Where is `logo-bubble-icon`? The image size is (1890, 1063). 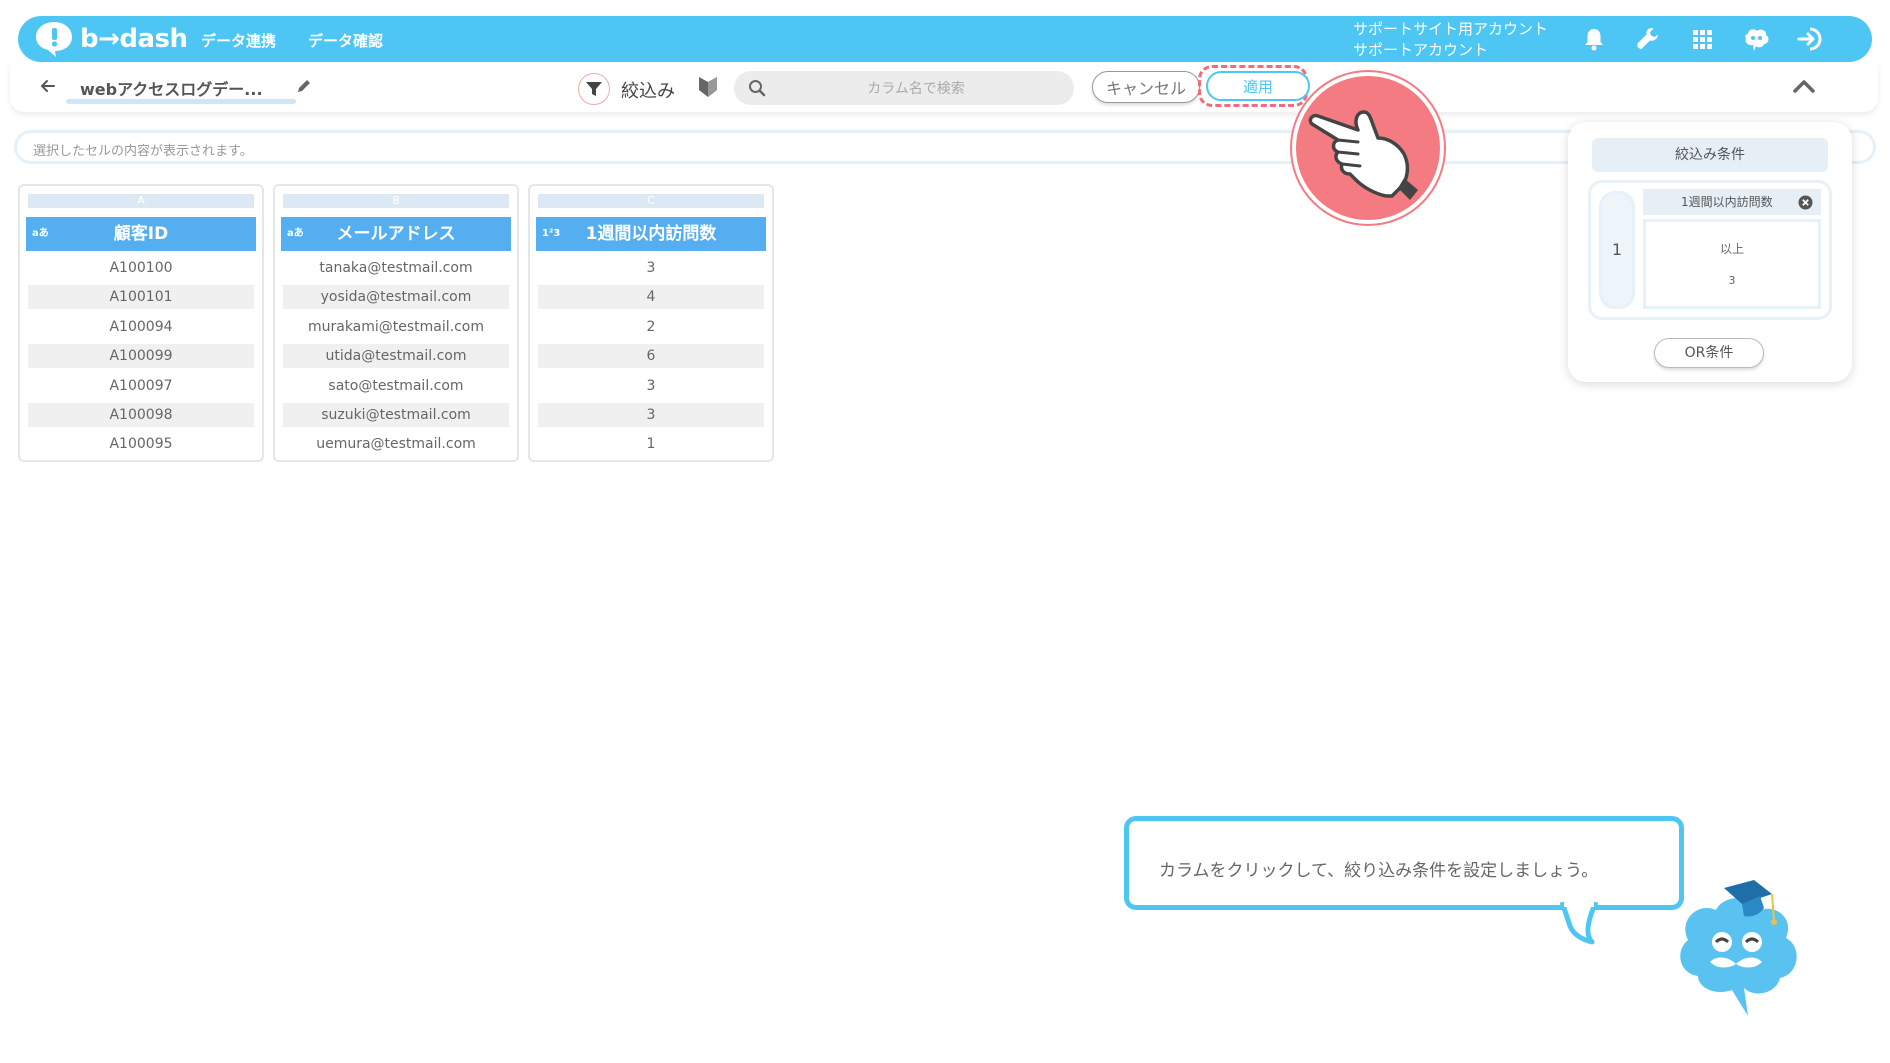
logo-bubble-icon is located at coordinates (54, 39).